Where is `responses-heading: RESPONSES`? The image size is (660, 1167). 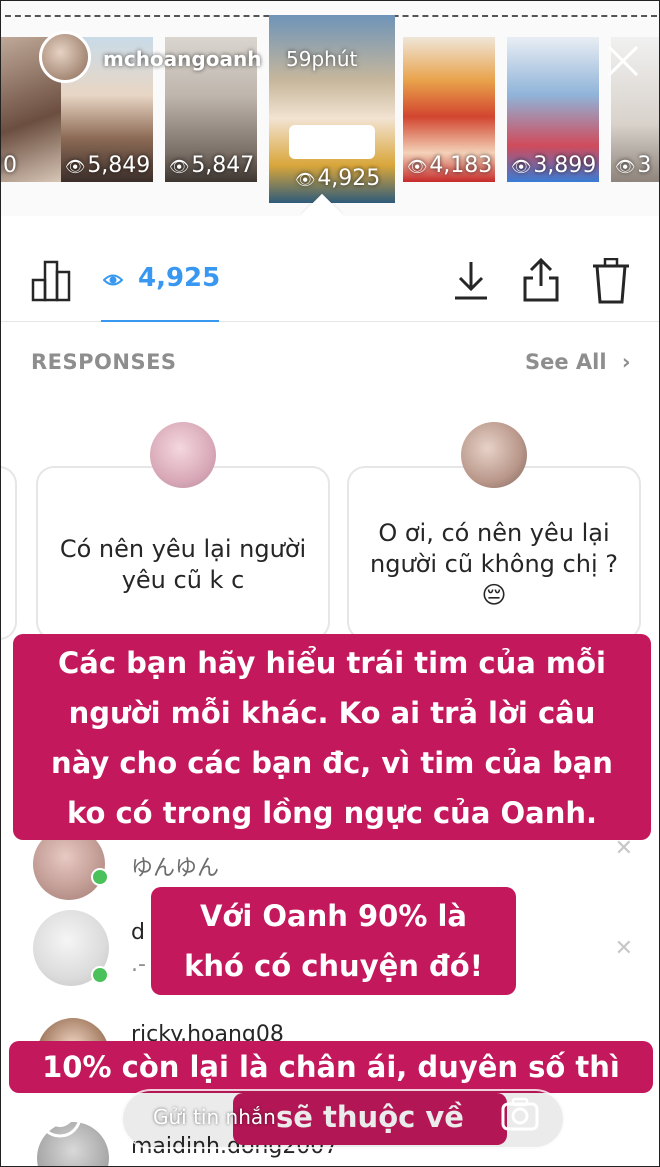 responses-heading: RESPONSES is located at coordinates (104, 362).